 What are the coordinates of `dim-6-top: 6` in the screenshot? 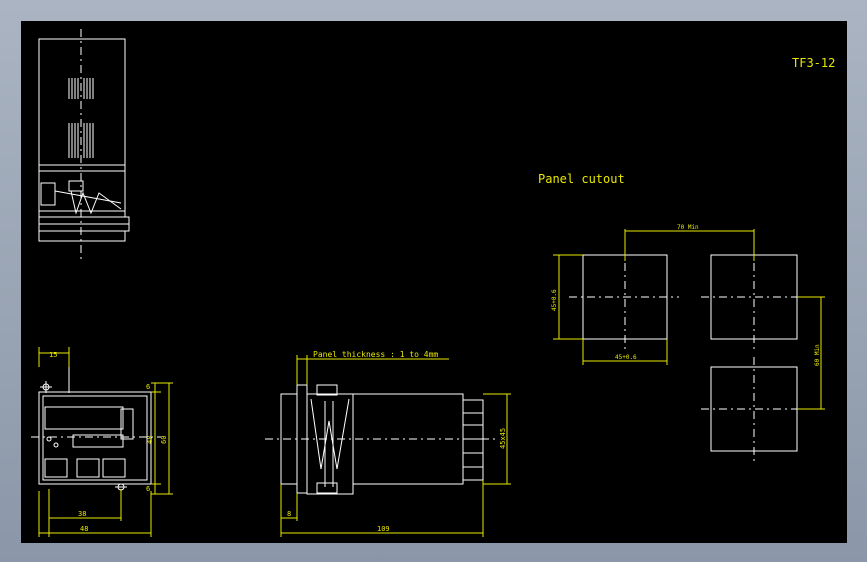 It's located at (148, 387).